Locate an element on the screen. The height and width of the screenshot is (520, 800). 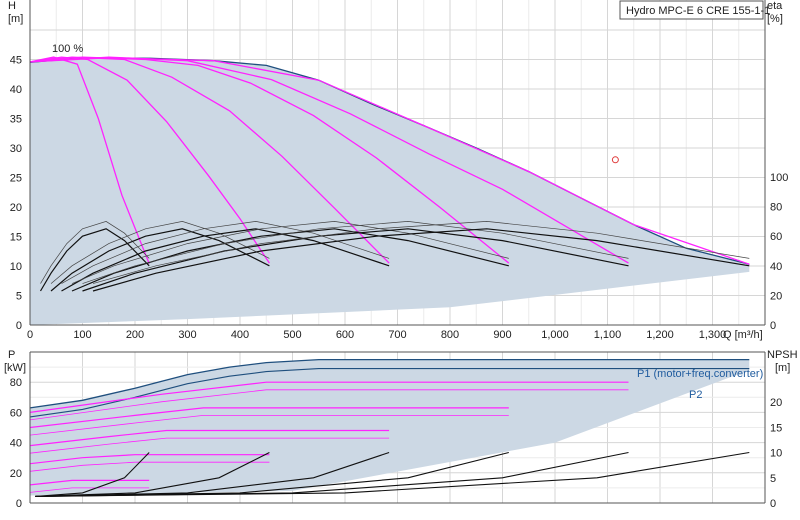
x-tick-label: 100 is located at coordinates (82, 335).